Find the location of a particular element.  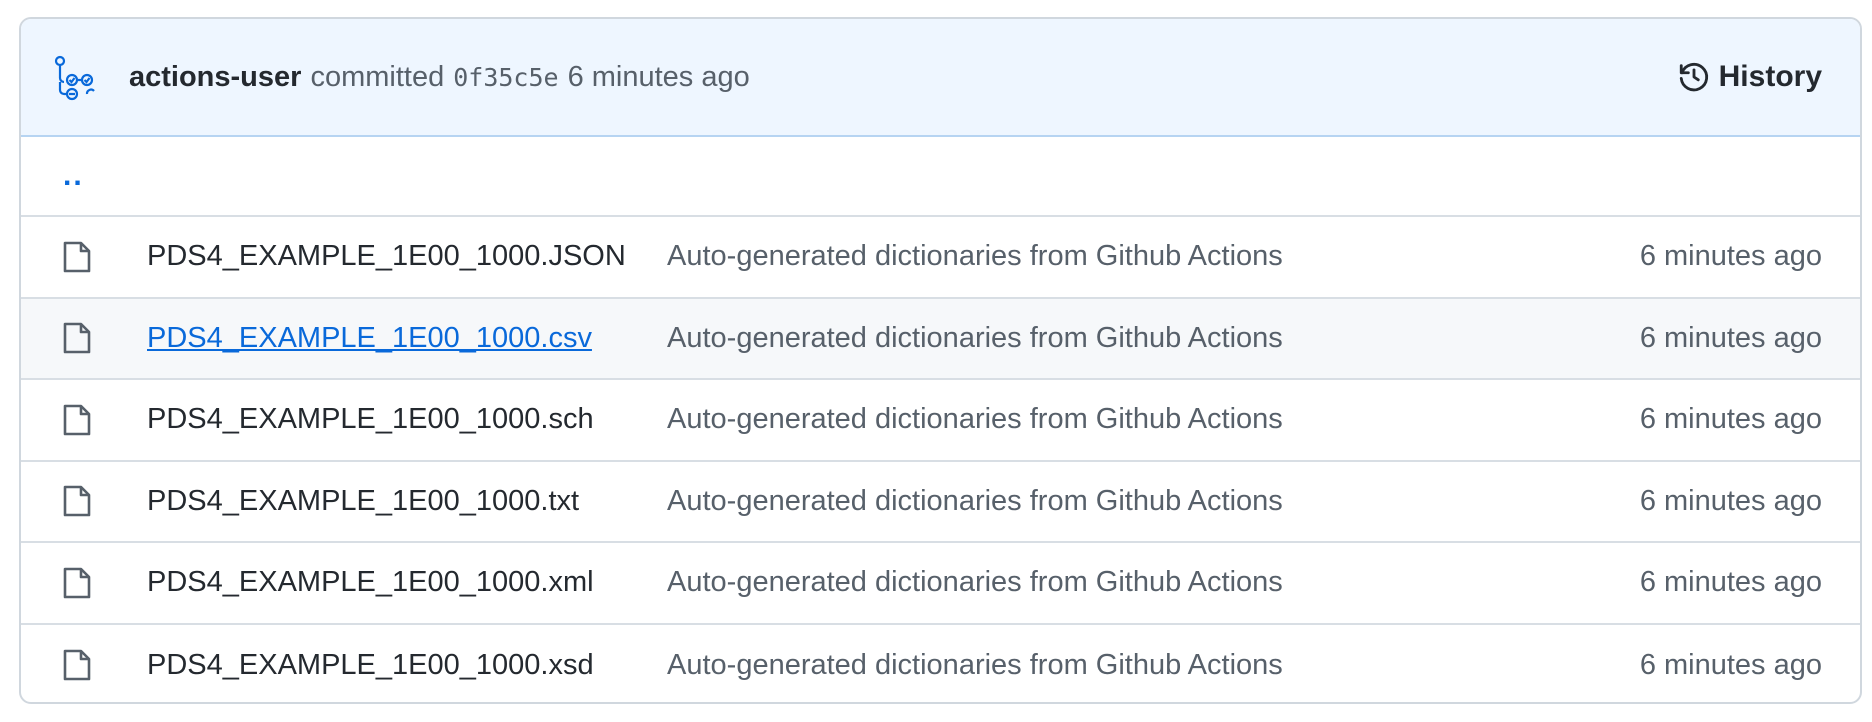

file-name: PDS4_EXAMPLE_1E00_1000.xml is located at coordinates (407, 582).